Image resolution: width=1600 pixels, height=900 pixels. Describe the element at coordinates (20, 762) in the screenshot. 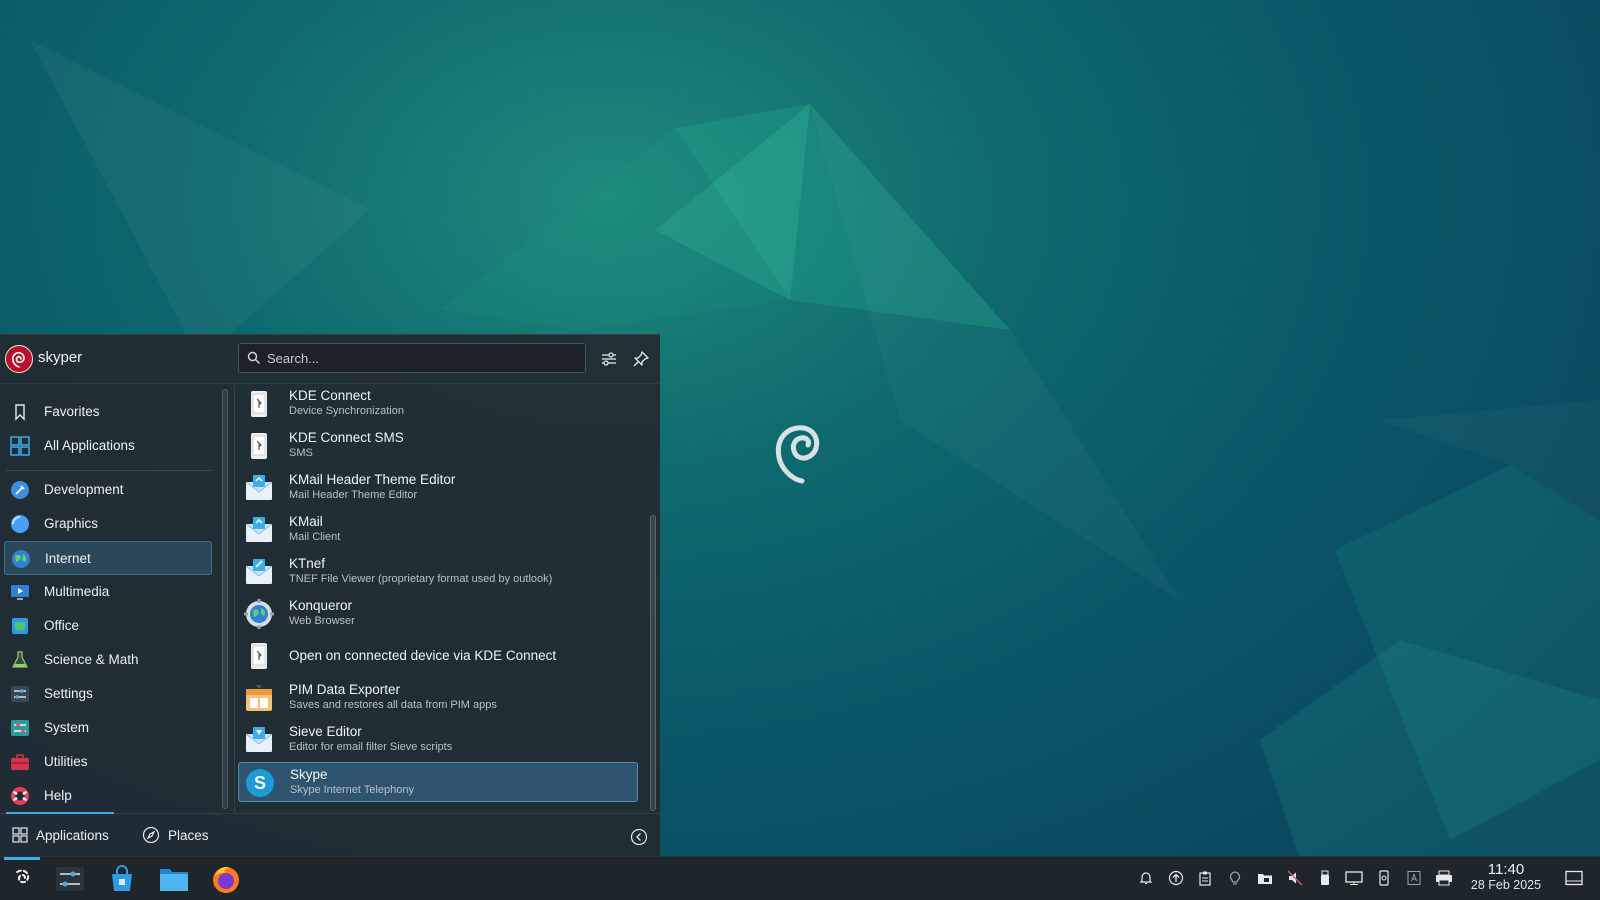

I see `utilities-icon` at that location.